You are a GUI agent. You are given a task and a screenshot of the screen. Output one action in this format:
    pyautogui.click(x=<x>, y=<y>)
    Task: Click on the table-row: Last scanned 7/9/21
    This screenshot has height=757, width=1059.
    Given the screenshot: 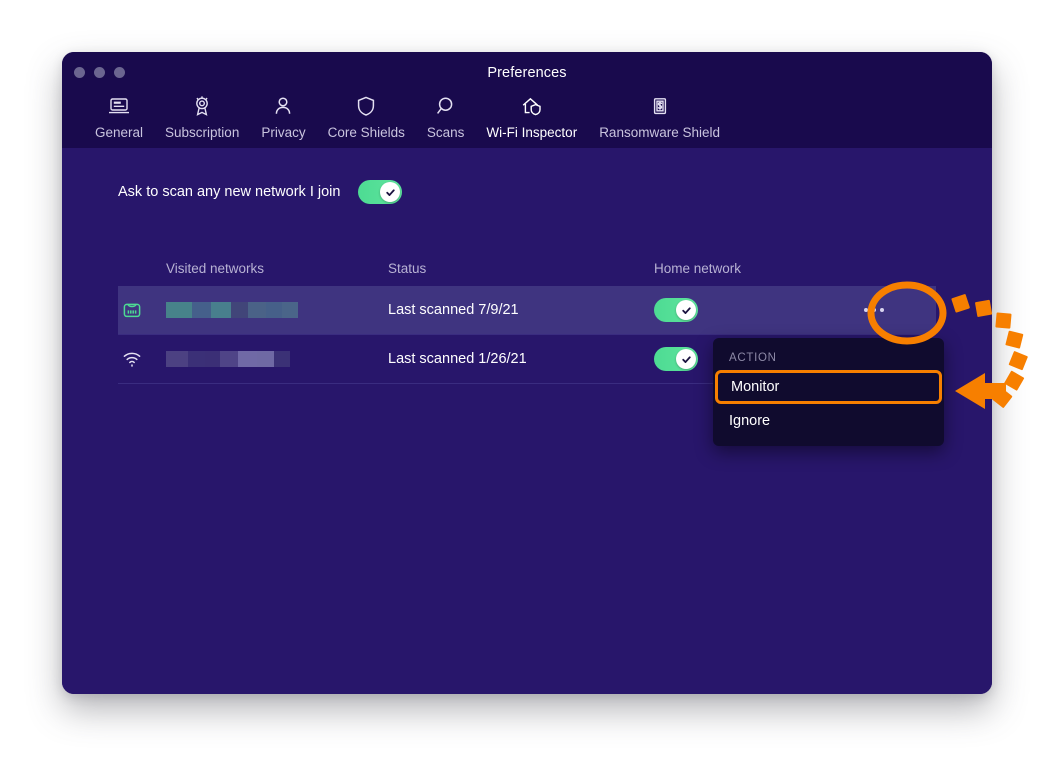 What is the action you would take?
    pyautogui.click(x=527, y=310)
    